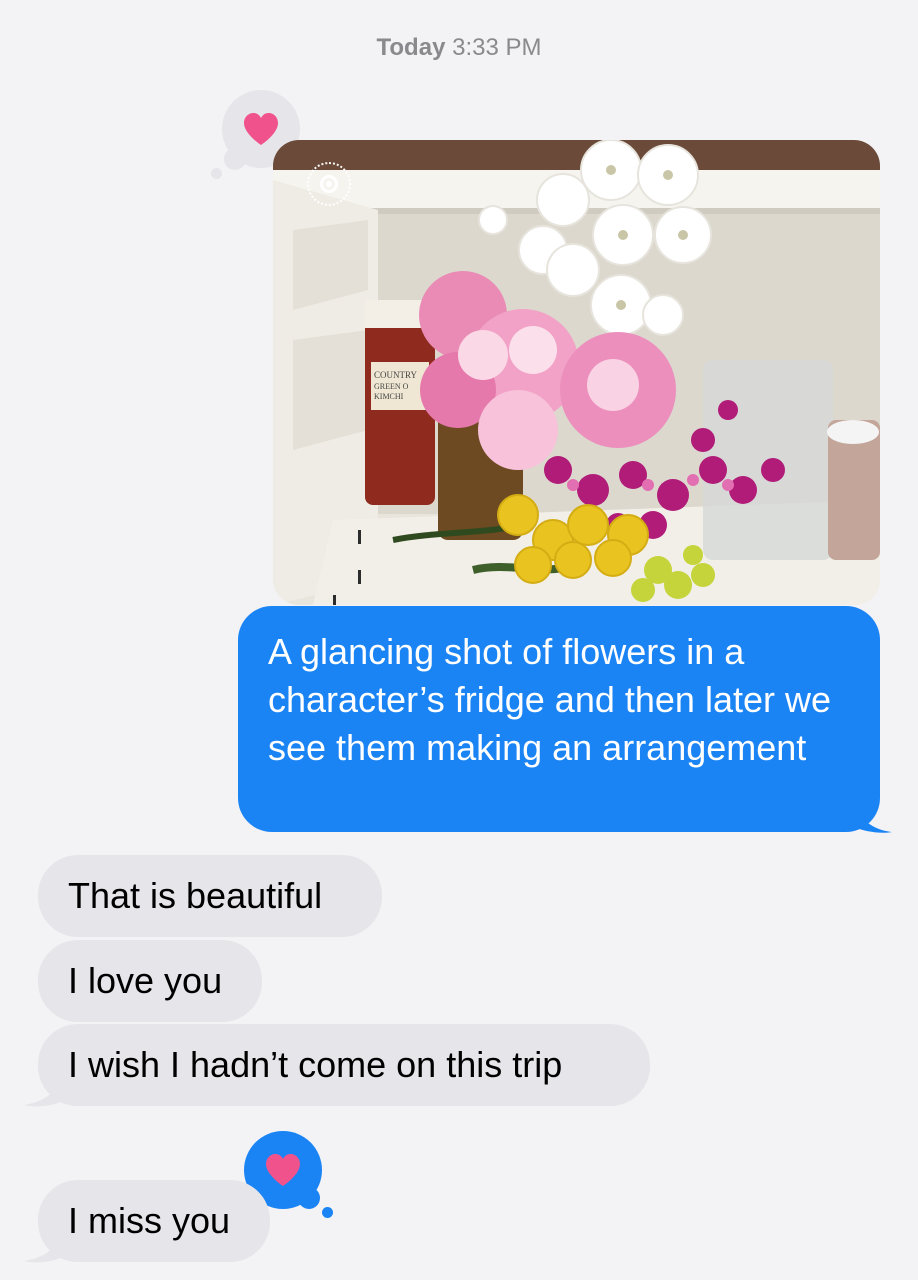 The width and height of the screenshot is (918, 1280). Describe the element at coordinates (195, 895) in the screenshot. I see `message-text: That is beautiful` at that location.